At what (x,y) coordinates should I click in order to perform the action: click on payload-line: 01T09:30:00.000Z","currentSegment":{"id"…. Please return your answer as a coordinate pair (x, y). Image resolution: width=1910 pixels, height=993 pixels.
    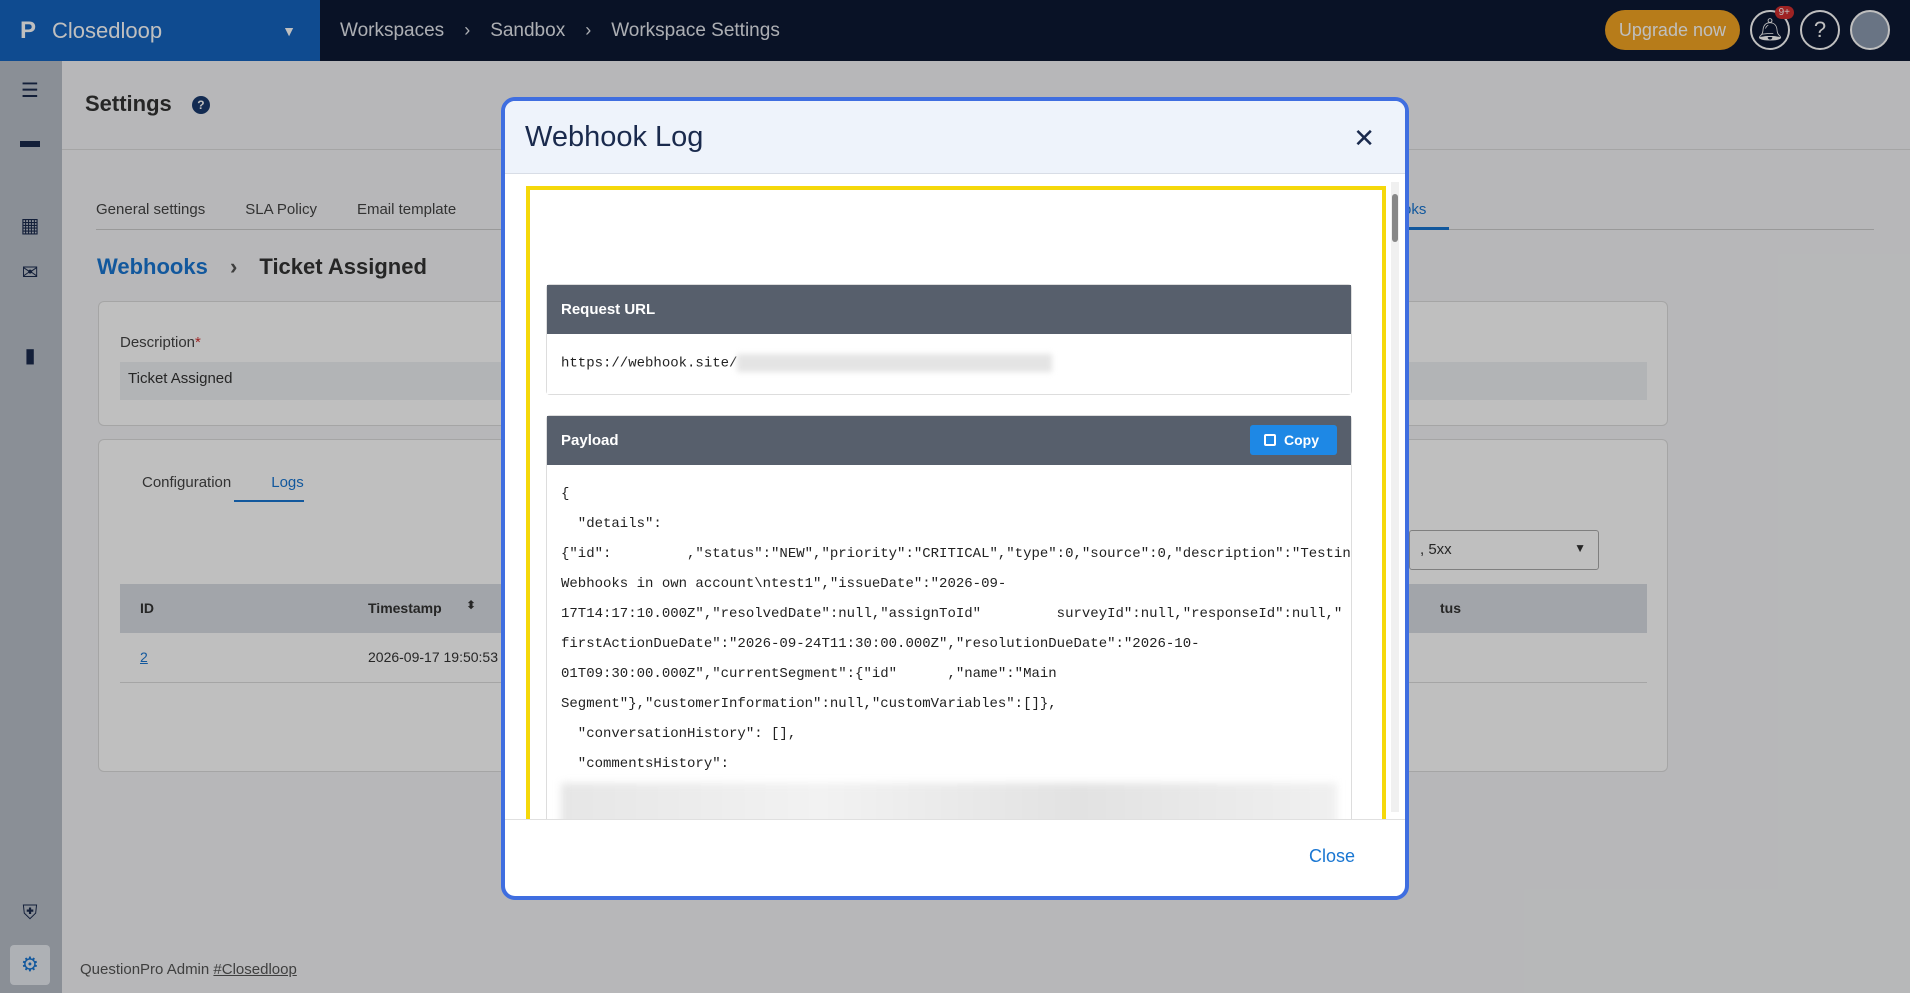
    Looking at the image, I should click on (809, 674).